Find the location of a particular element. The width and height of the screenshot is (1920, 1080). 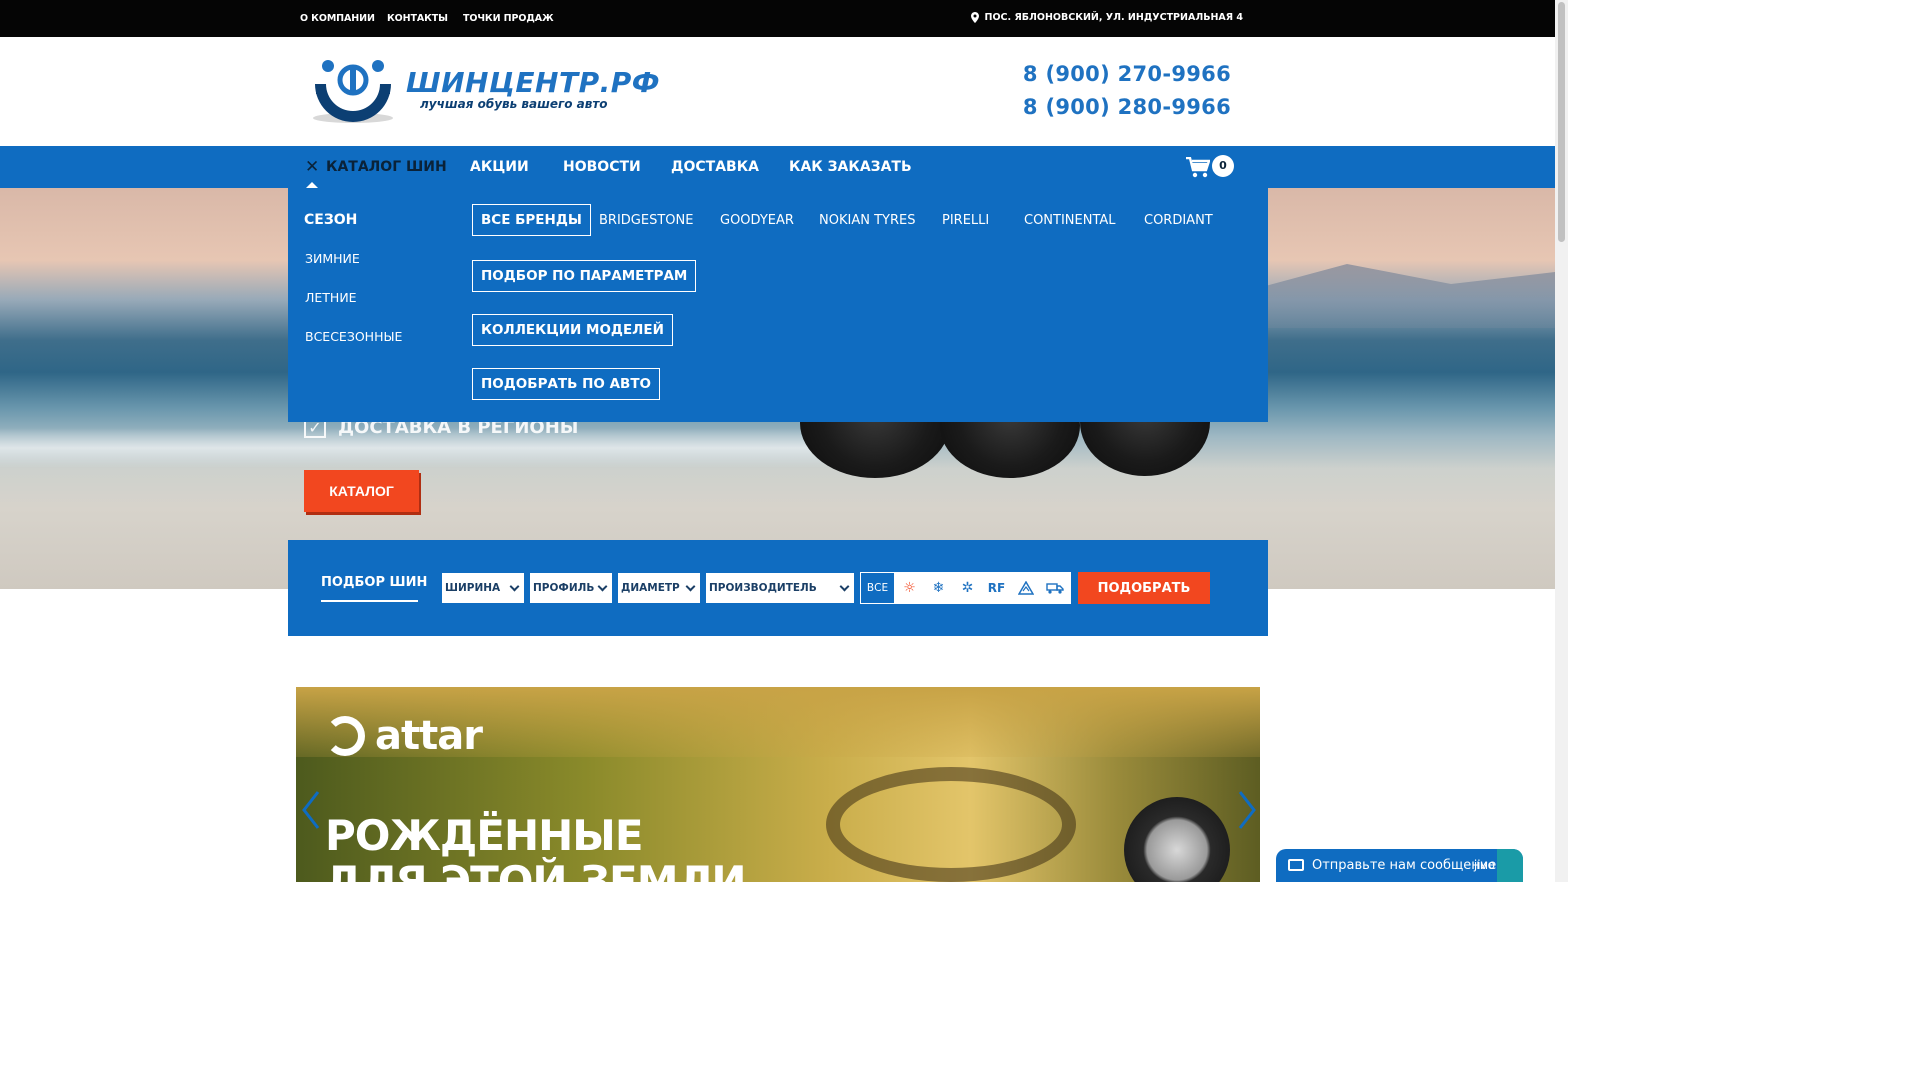

diameter-select: ДИАМЕТР is located at coordinates (659, 588).